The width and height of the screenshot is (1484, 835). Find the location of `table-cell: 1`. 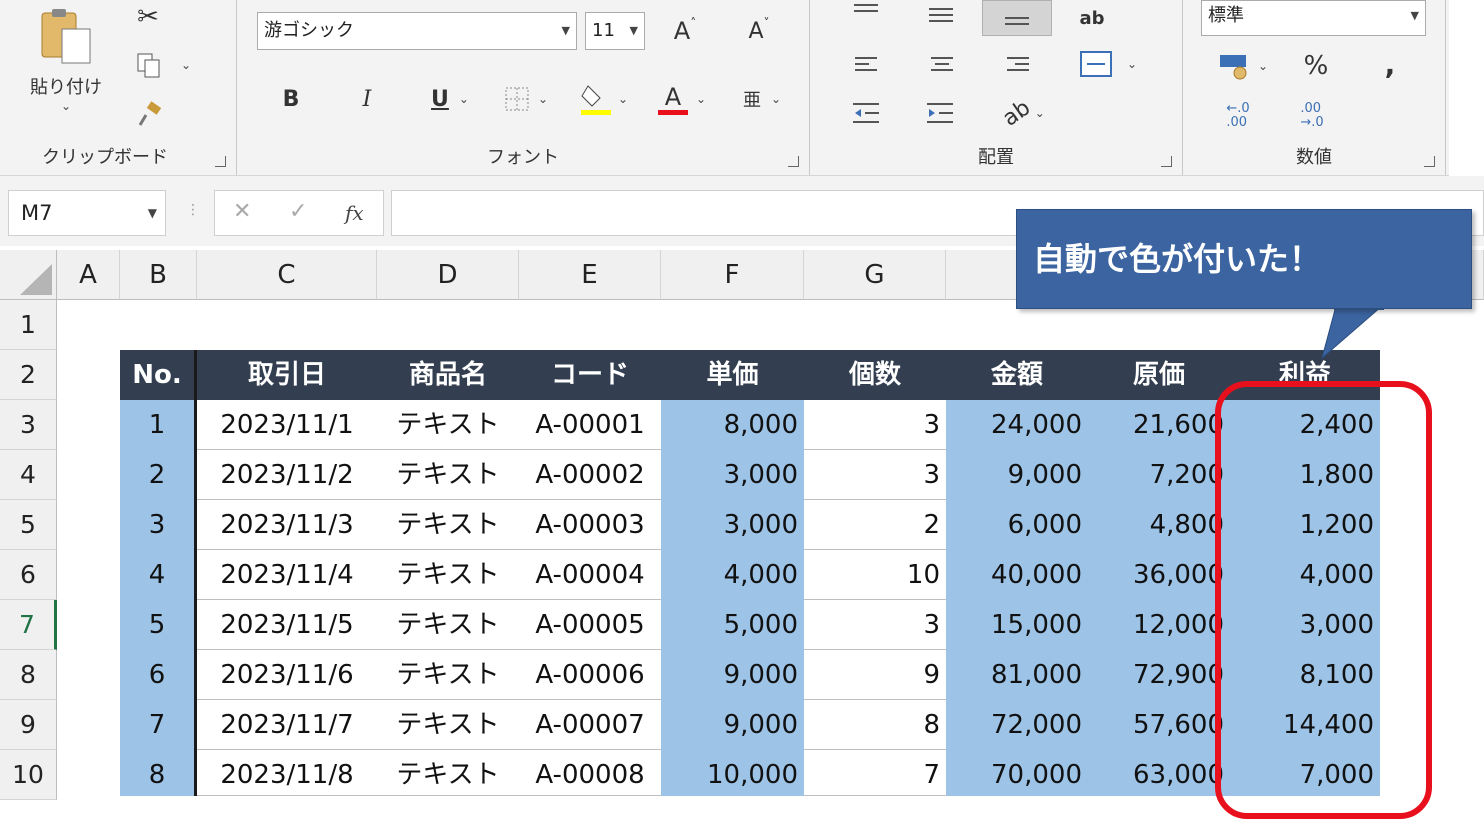

table-cell: 1 is located at coordinates (158, 425).